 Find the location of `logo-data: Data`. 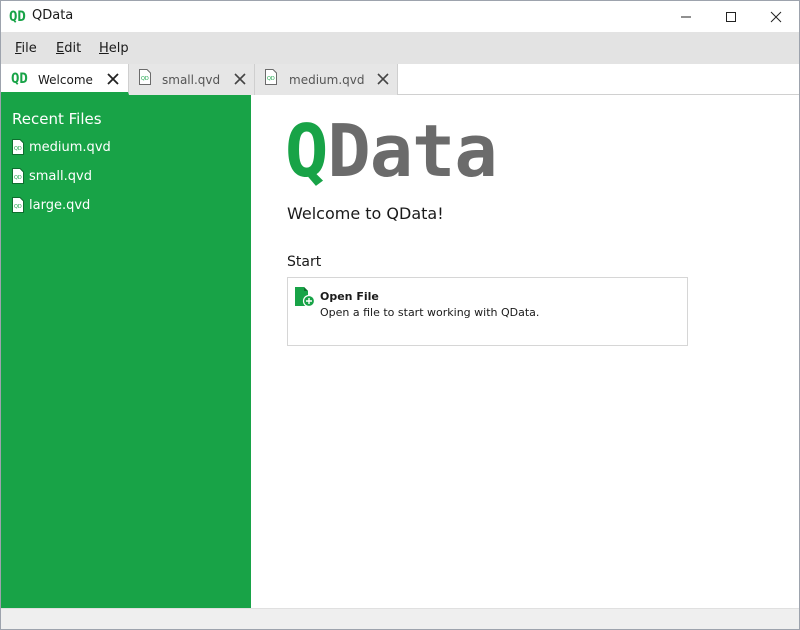

logo-data: Data is located at coordinates (412, 151).